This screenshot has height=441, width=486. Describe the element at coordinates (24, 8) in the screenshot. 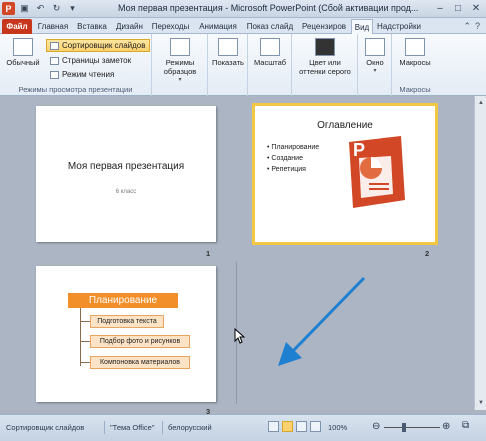

I see `save-icon: ▣` at that location.